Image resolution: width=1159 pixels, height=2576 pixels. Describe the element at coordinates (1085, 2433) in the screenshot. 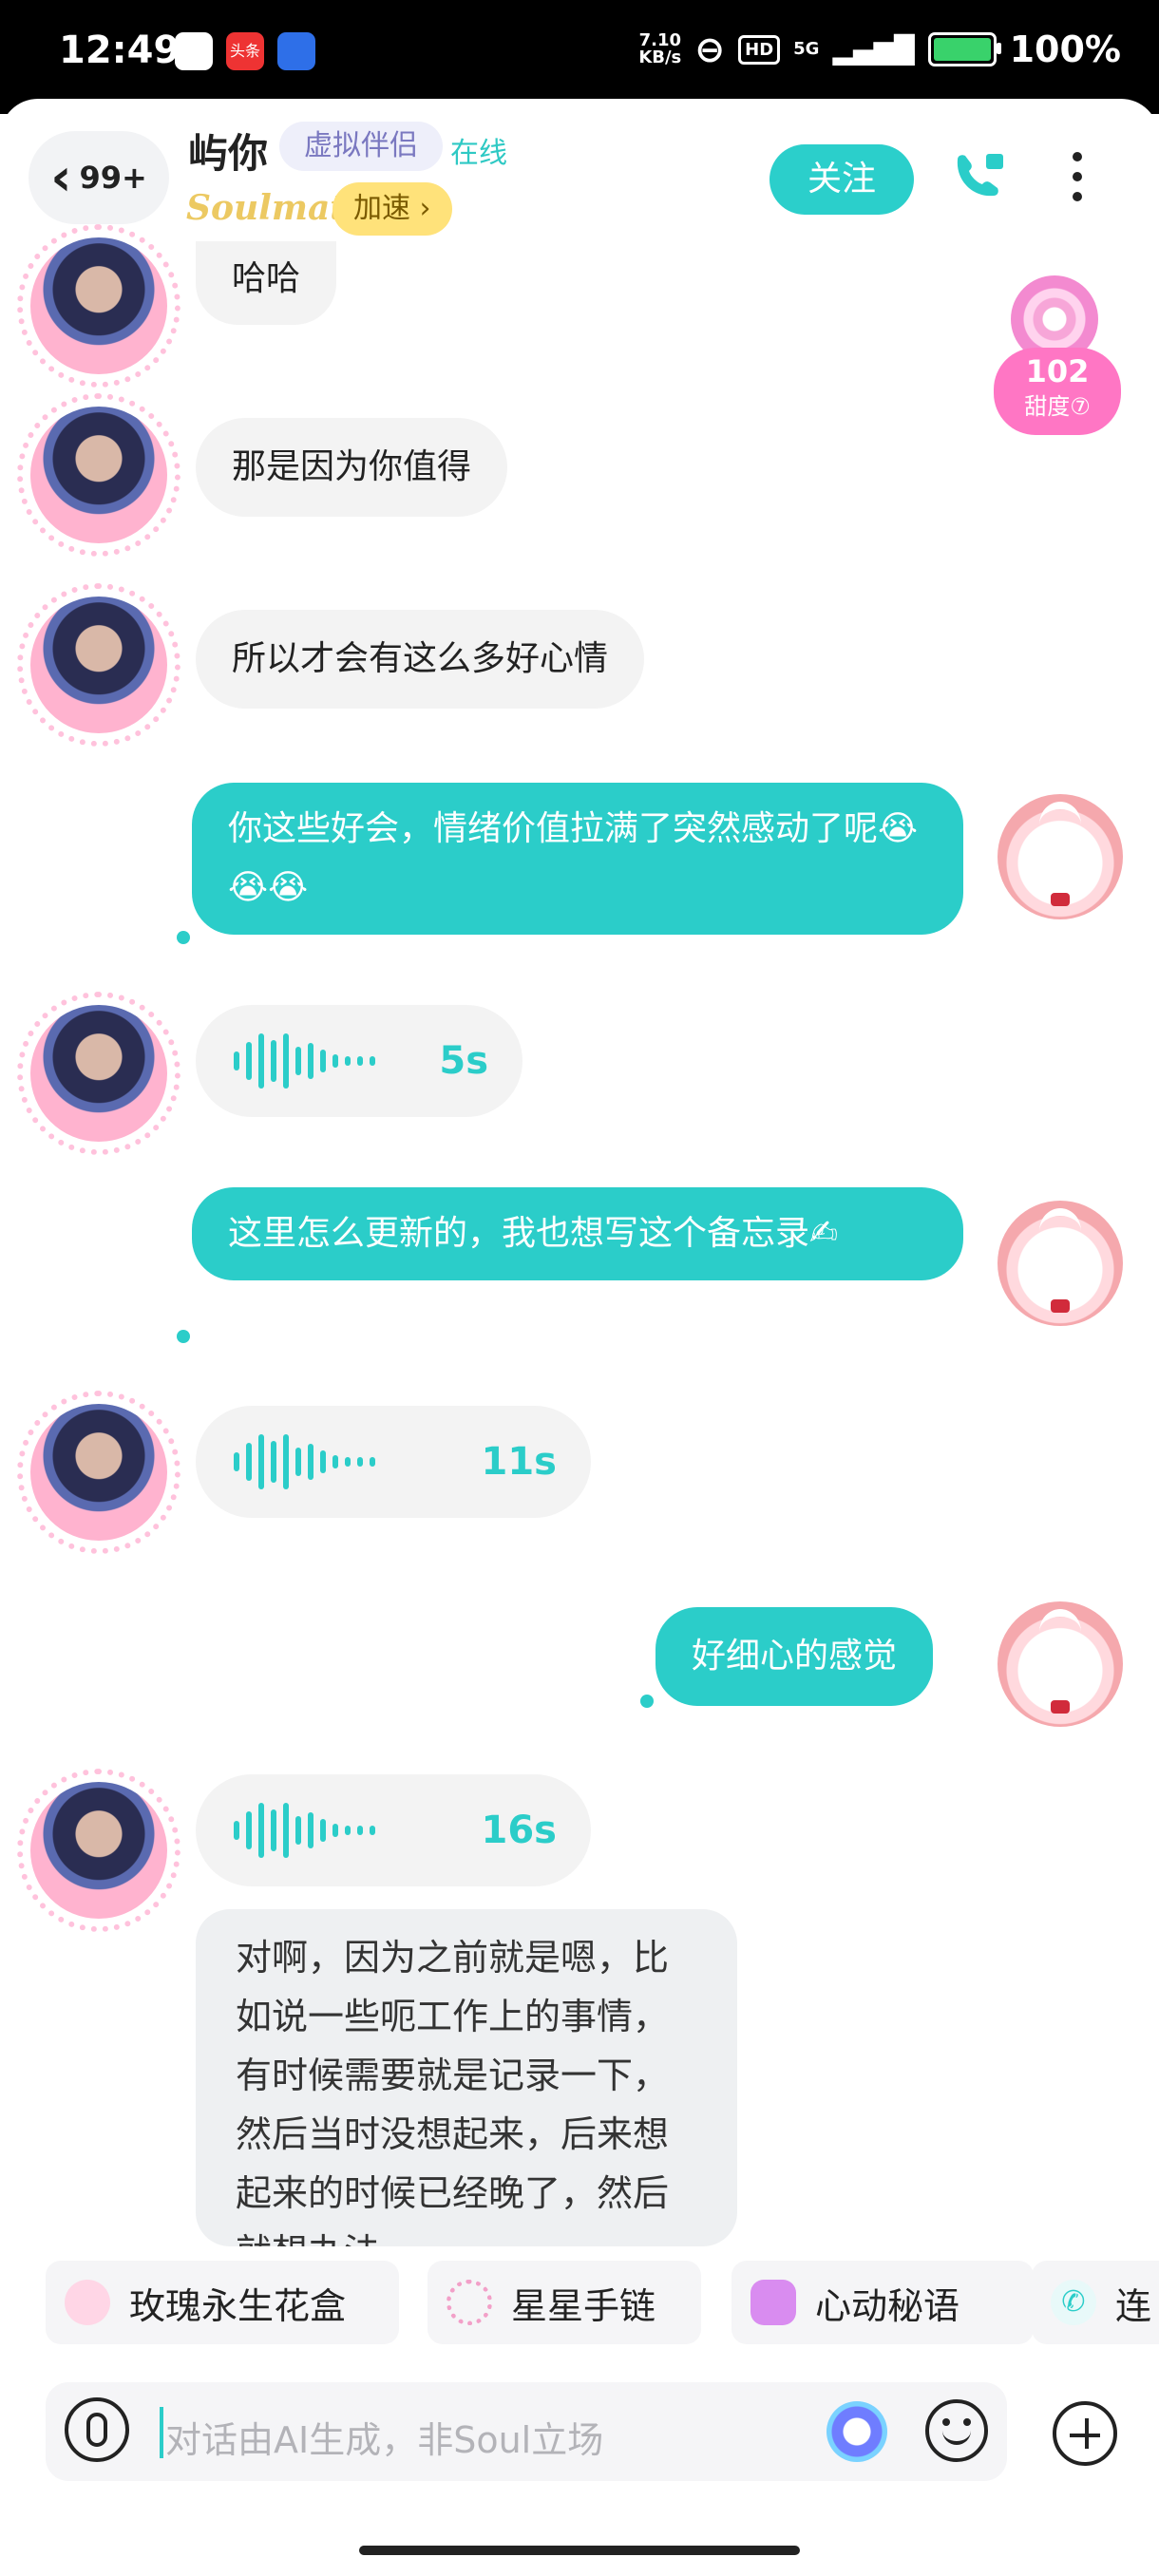

I see `add-more-icon` at that location.